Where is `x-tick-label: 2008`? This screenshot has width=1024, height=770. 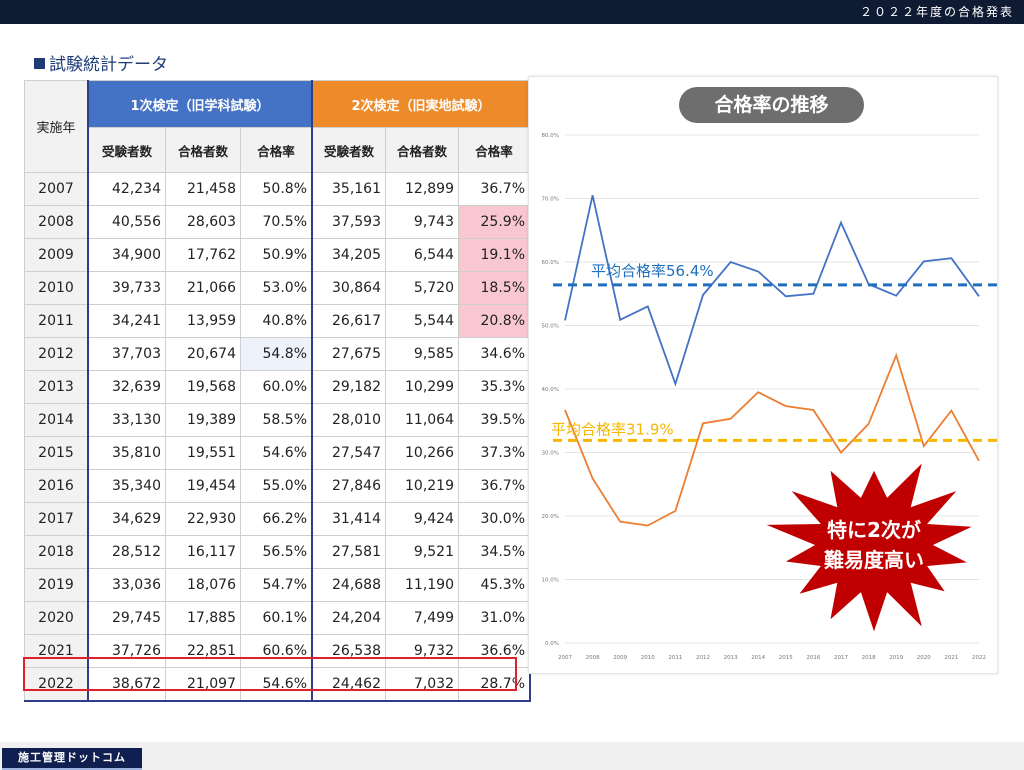
x-tick-label: 2008 is located at coordinates (593, 658).